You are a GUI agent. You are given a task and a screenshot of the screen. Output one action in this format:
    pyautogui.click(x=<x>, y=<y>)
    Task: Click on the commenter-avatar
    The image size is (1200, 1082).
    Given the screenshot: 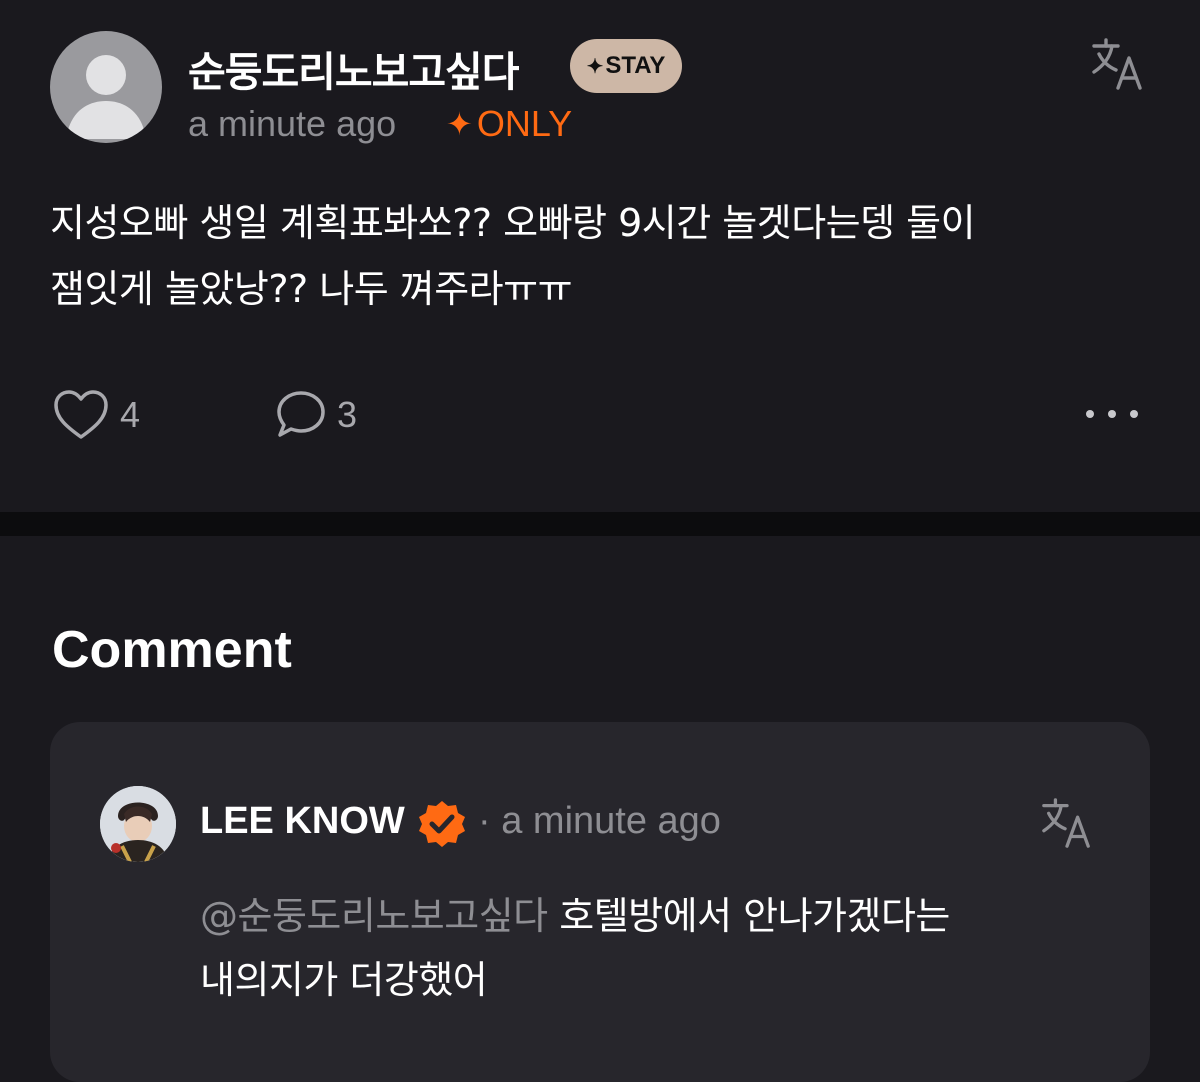 What is the action you would take?
    pyautogui.click(x=138, y=824)
    